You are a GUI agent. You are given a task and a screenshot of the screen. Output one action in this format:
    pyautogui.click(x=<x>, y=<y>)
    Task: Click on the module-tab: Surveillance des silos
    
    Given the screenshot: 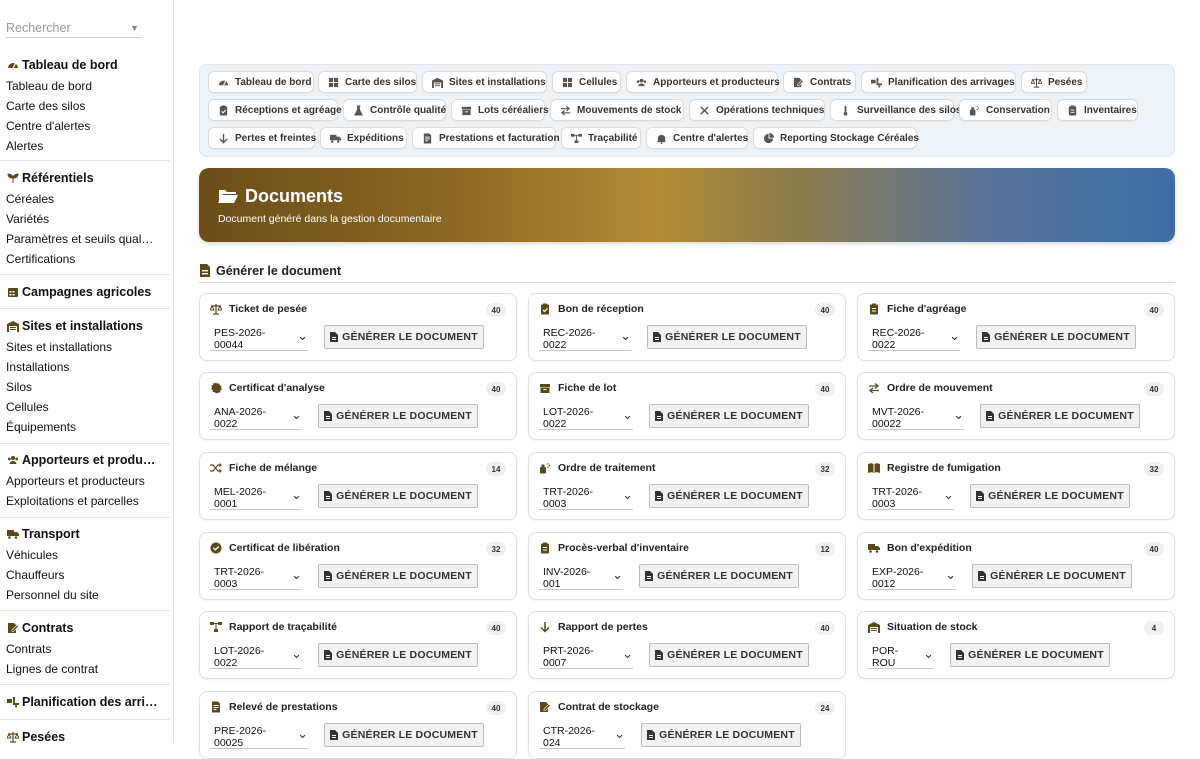 What is the action you would take?
    pyautogui.click(x=896, y=110)
    